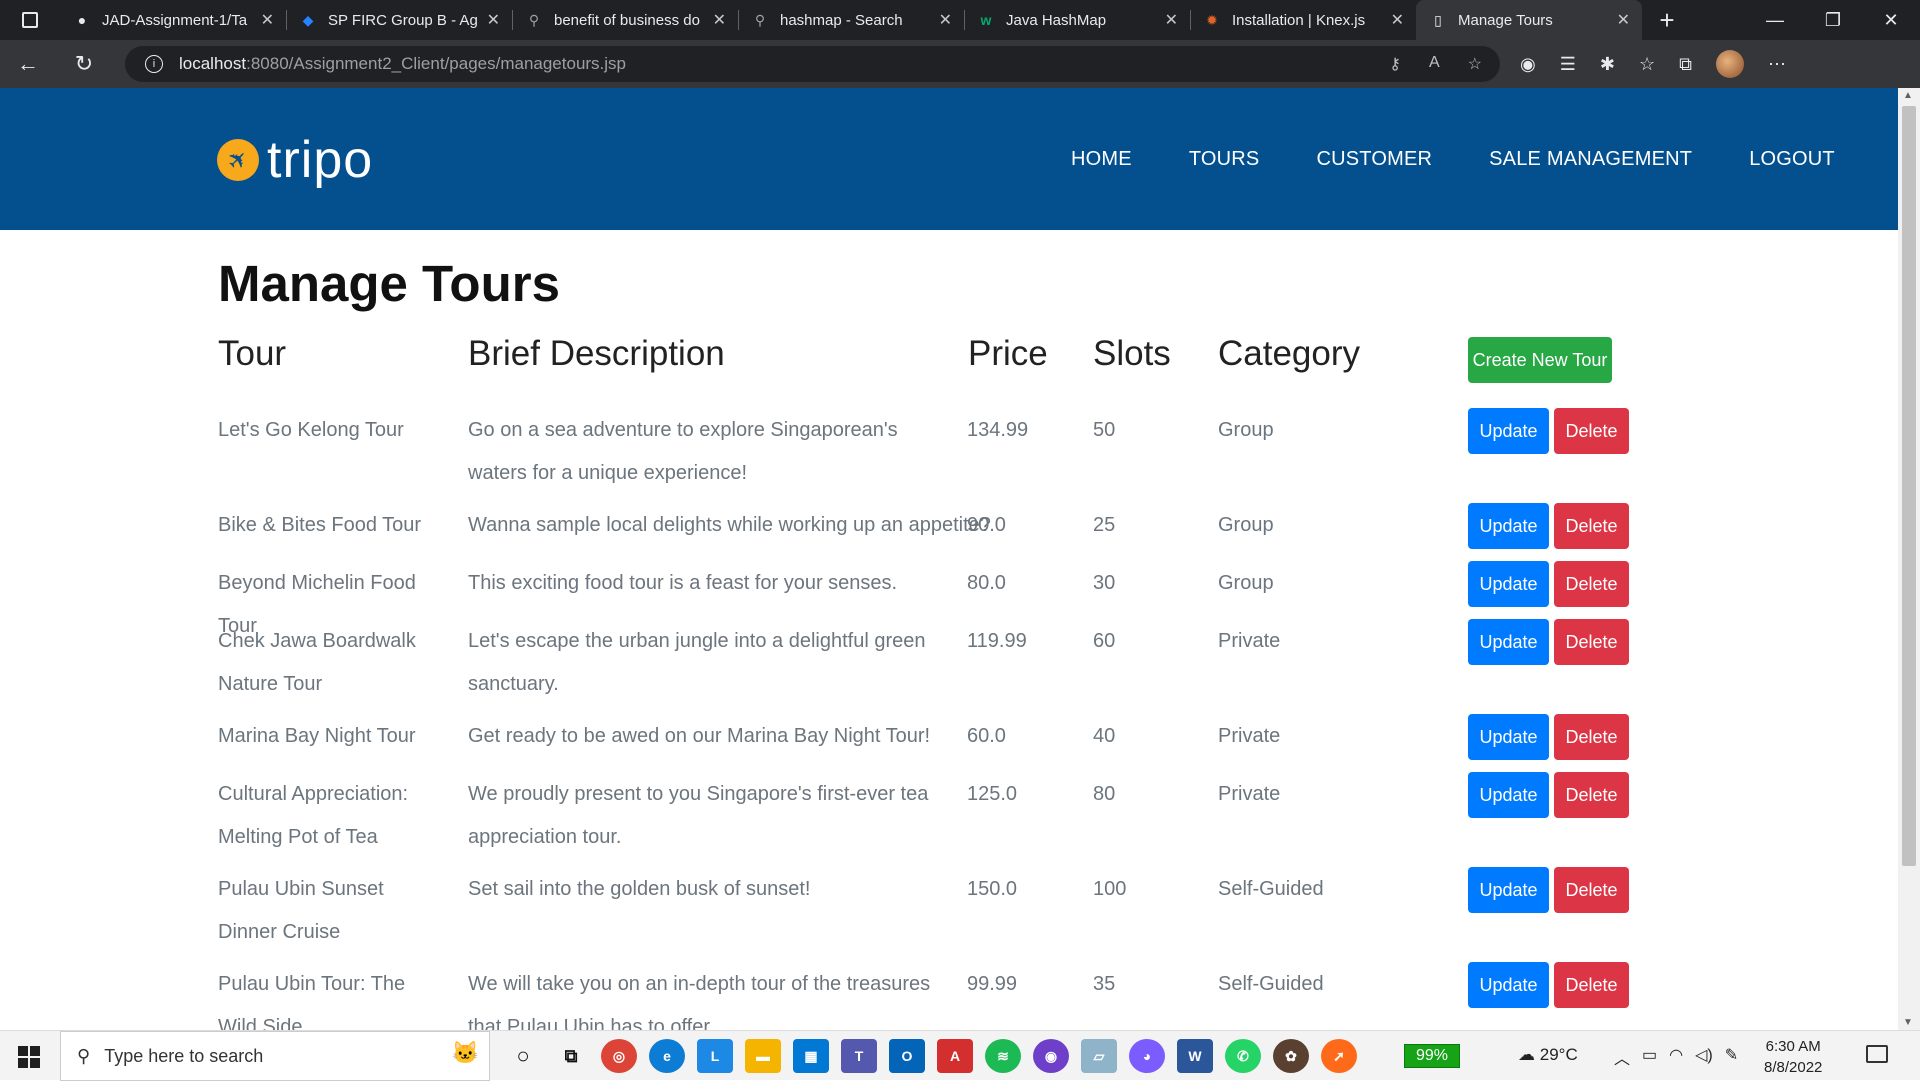  What do you see at coordinates (1195, 1056) in the screenshot?
I see `word-icon: W` at bounding box center [1195, 1056].